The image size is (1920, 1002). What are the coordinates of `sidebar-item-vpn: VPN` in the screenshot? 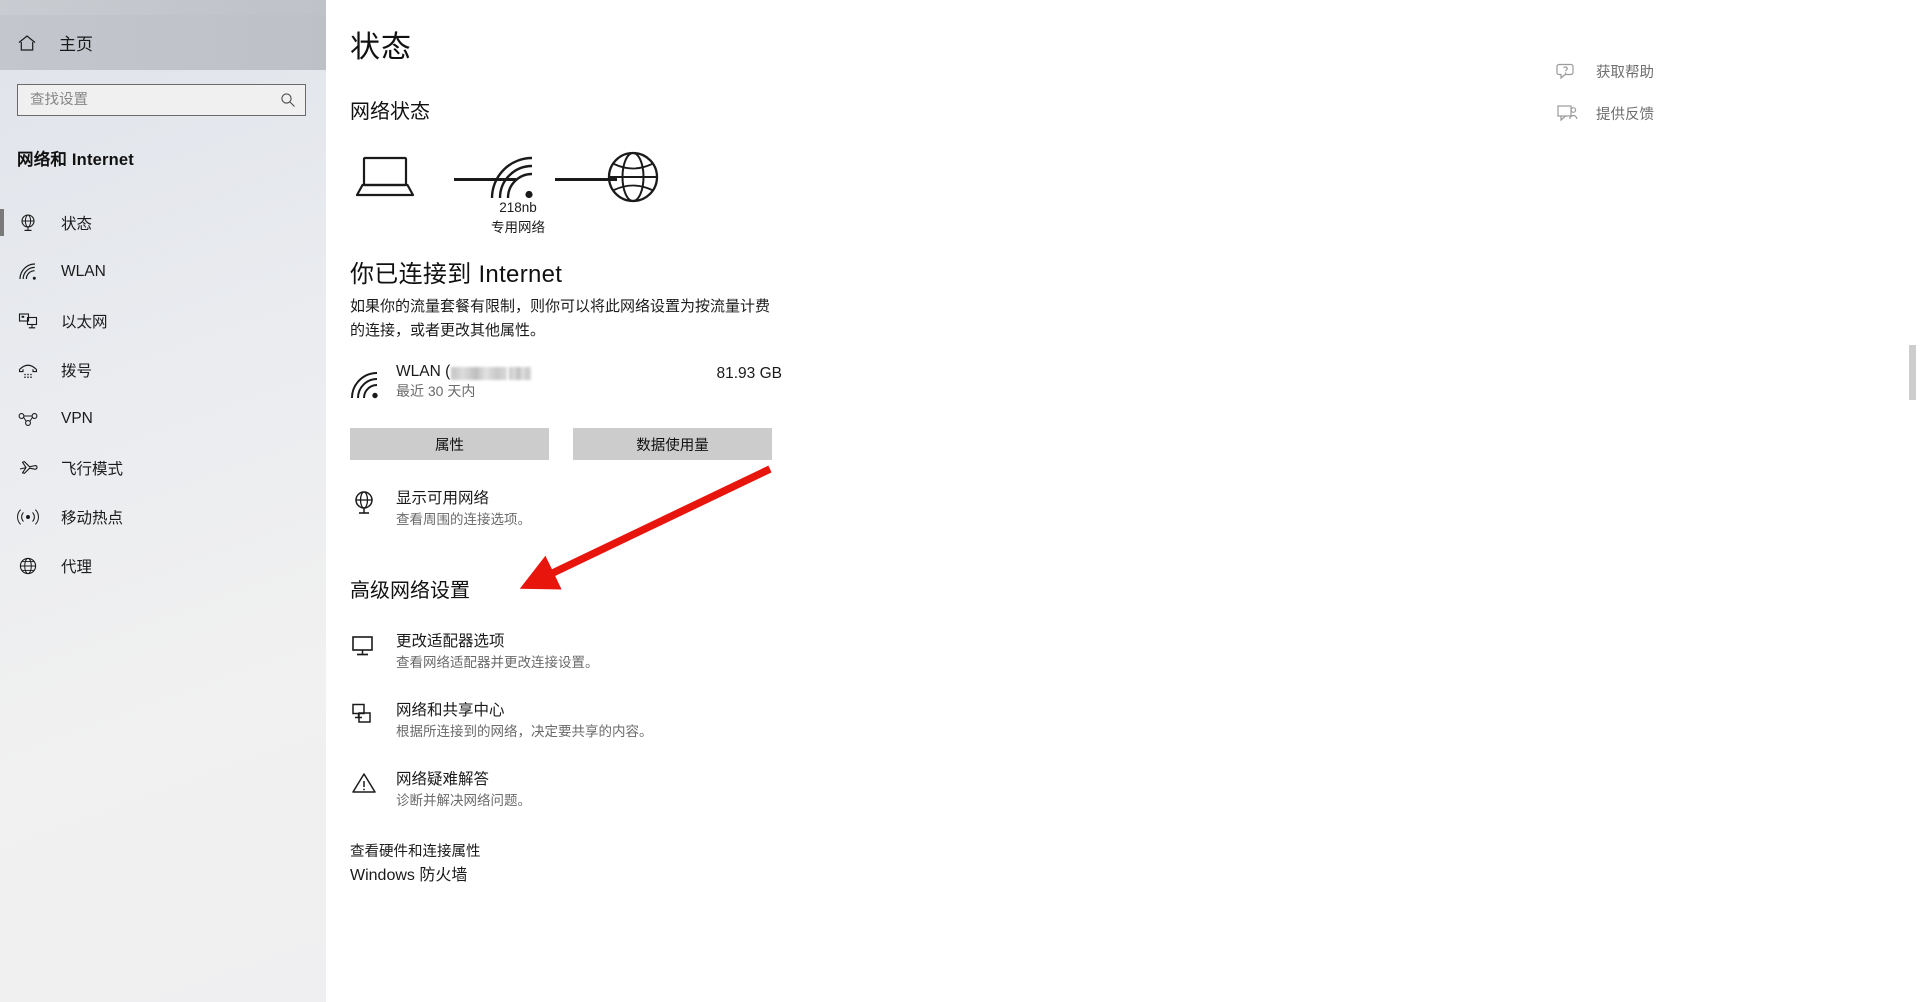 It's located at (163, 418).